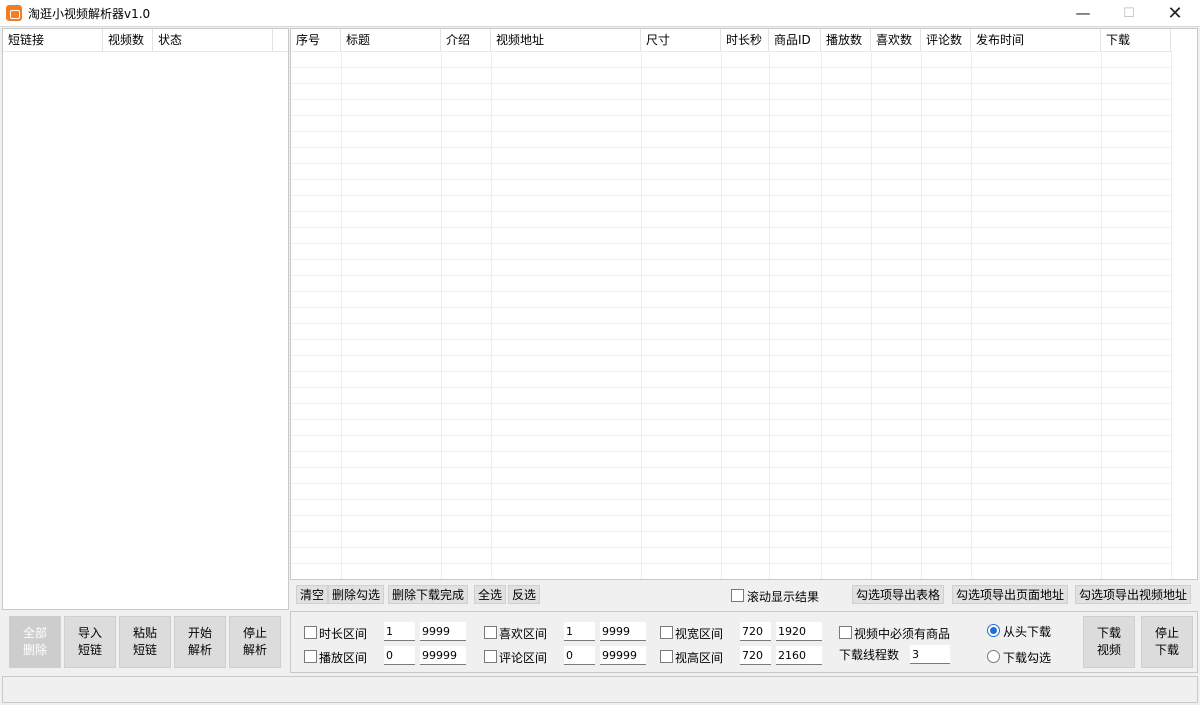 The height and width of the screenshot is (705, 1200). What do you see at coordinates (623, 631) in the screenshot?
I see `likes-max-input: 9999` at bounding box center [623, 631].